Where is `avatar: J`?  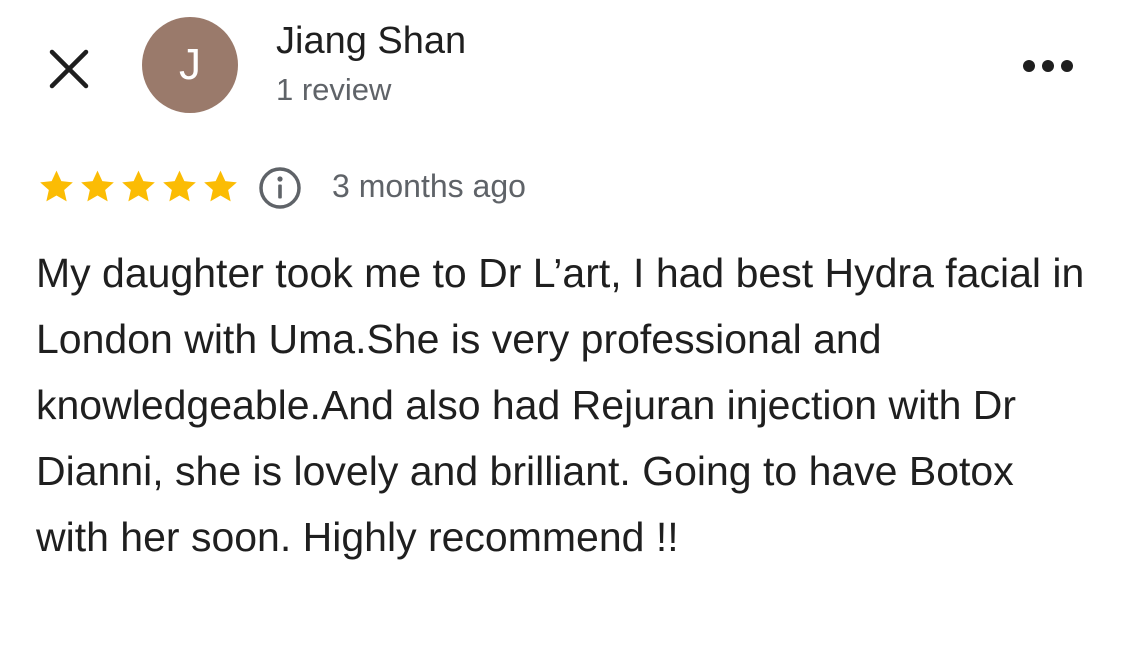
avatar: J is located at coordinates (190, 65).